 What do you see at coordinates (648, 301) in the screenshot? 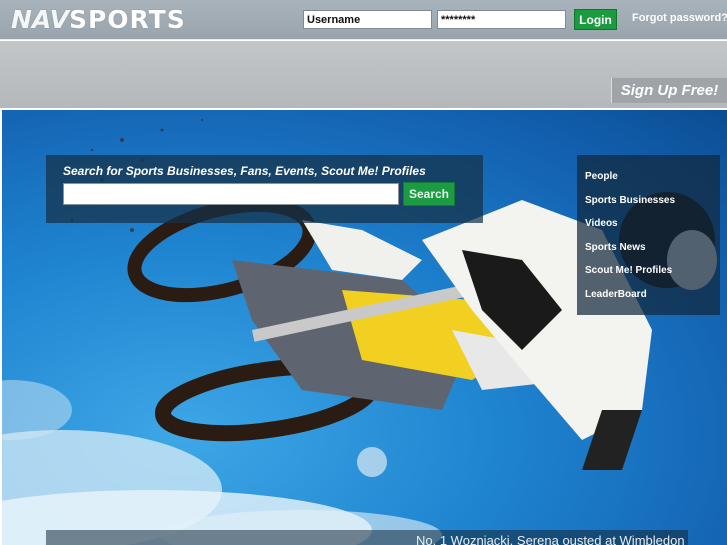
I see `nav-item-leaderboard: LeaderBoard` at bounding box center [648, 301].